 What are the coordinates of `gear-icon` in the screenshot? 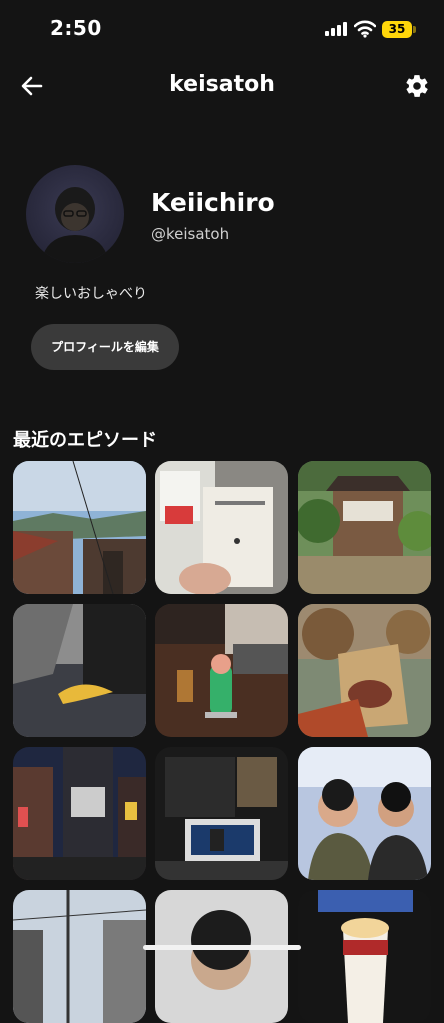 It's located at (417, 86).